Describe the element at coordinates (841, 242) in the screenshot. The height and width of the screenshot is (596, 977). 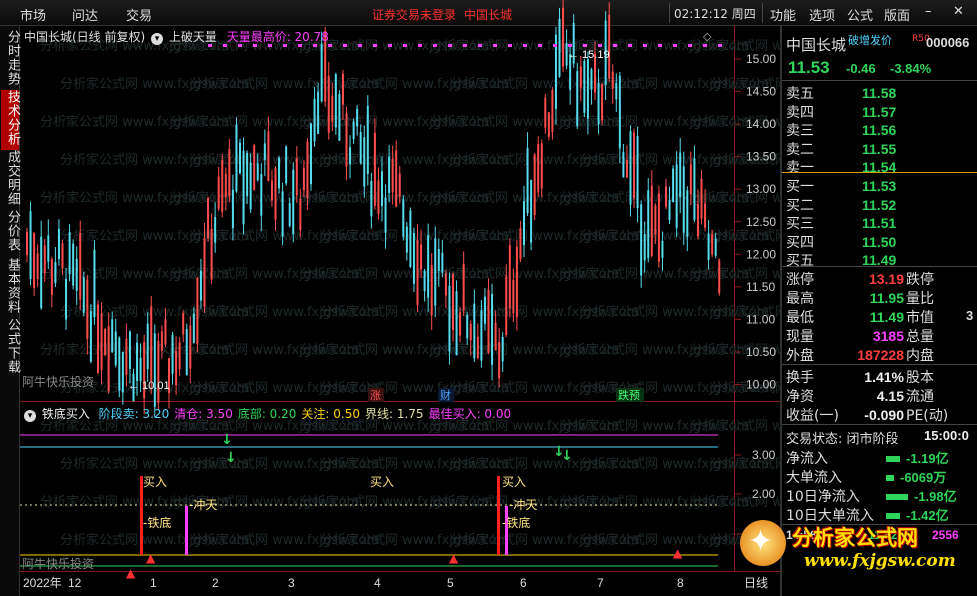
I see `orderbook-row: 买四 11.50` at that location.